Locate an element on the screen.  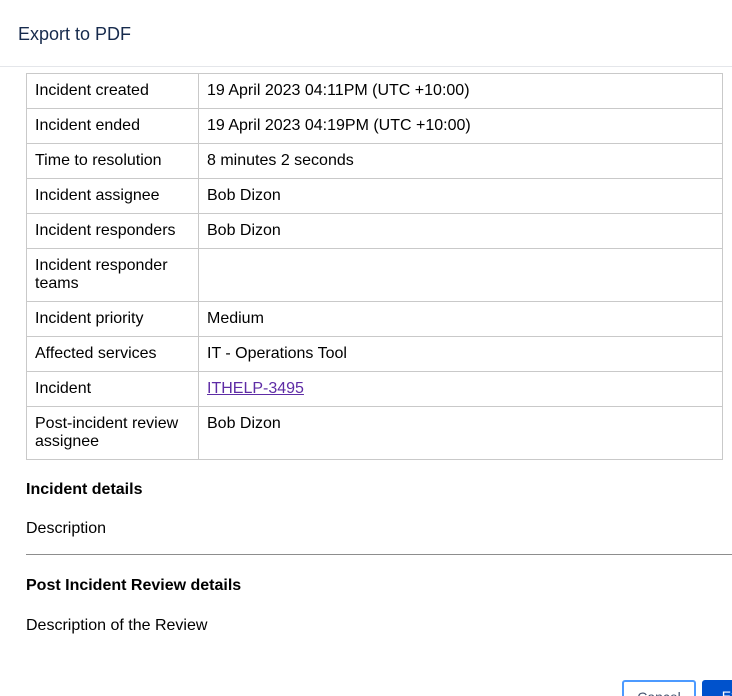
table-row: Incident assignee Bob Dizon is located at coordinates (374, 196).